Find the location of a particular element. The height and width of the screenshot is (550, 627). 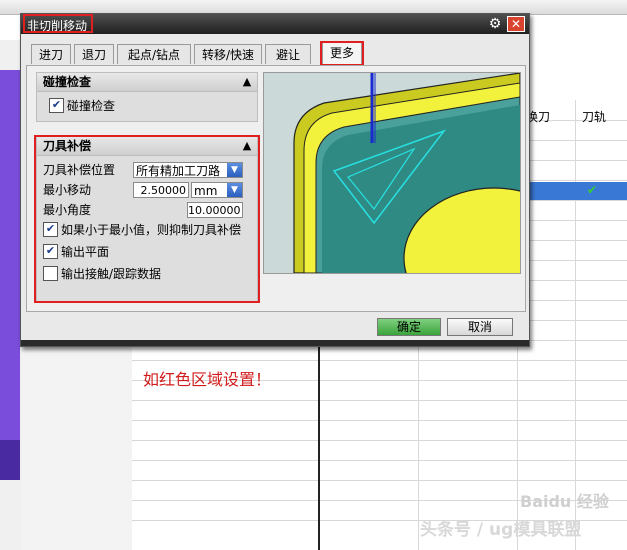

cancel-button: 取消 is located at coordinates (480, 327).